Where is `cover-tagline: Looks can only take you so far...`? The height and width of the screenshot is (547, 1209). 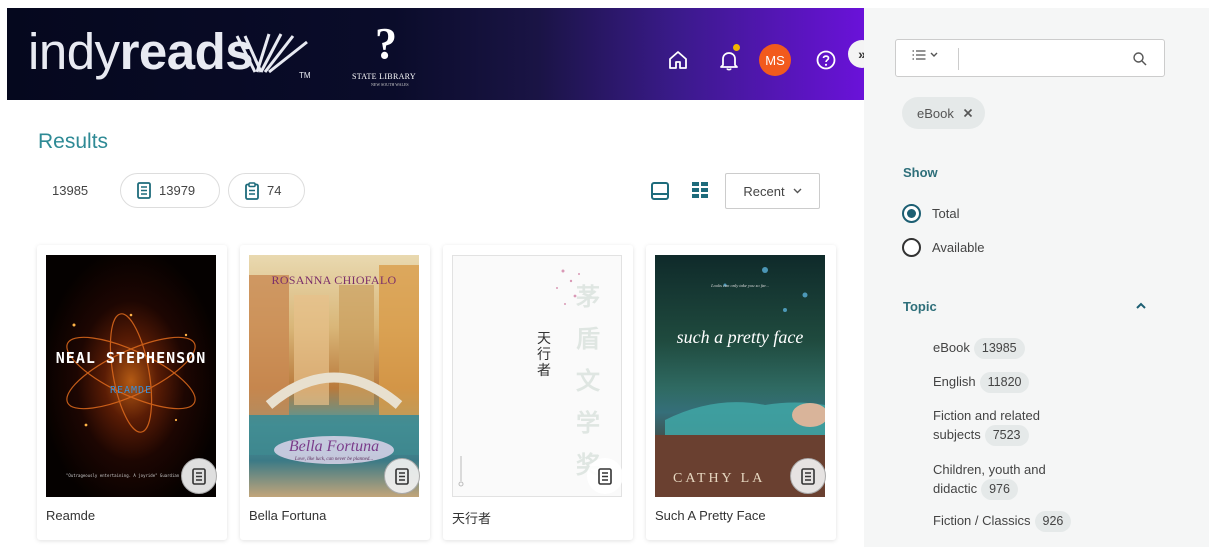
cover-tagline: Looks can only take you so far... is located at coordinates (740, 285).